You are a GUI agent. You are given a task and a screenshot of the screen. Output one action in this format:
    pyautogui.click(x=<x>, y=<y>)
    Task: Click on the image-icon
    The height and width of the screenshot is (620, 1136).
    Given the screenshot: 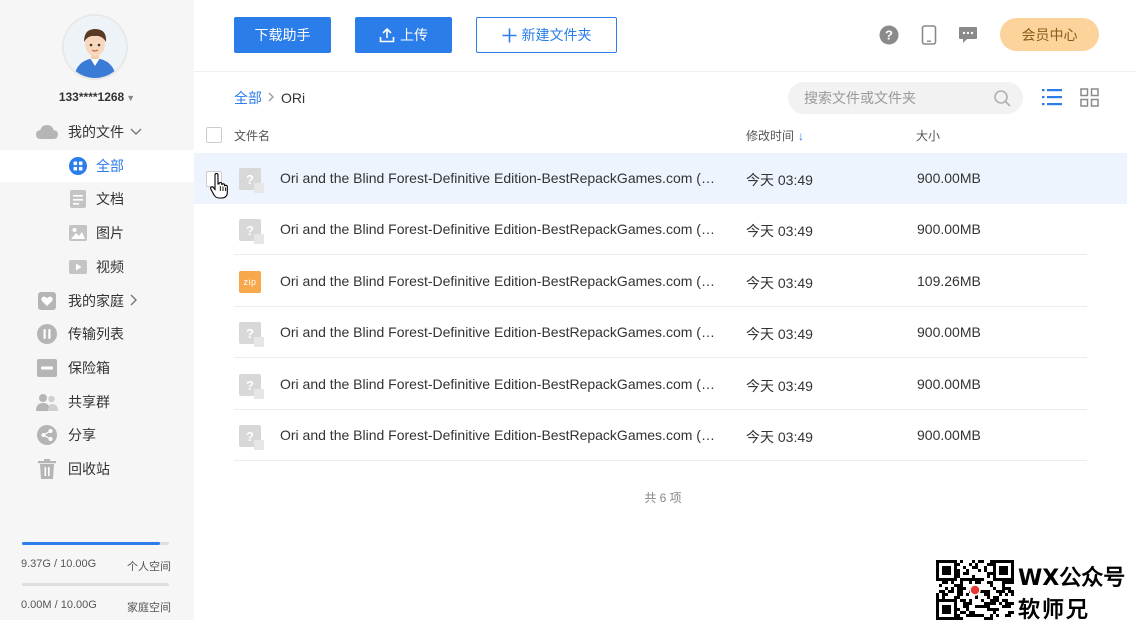 What is the action you would take?
    pyautogui.click(x=78, y=233)
    